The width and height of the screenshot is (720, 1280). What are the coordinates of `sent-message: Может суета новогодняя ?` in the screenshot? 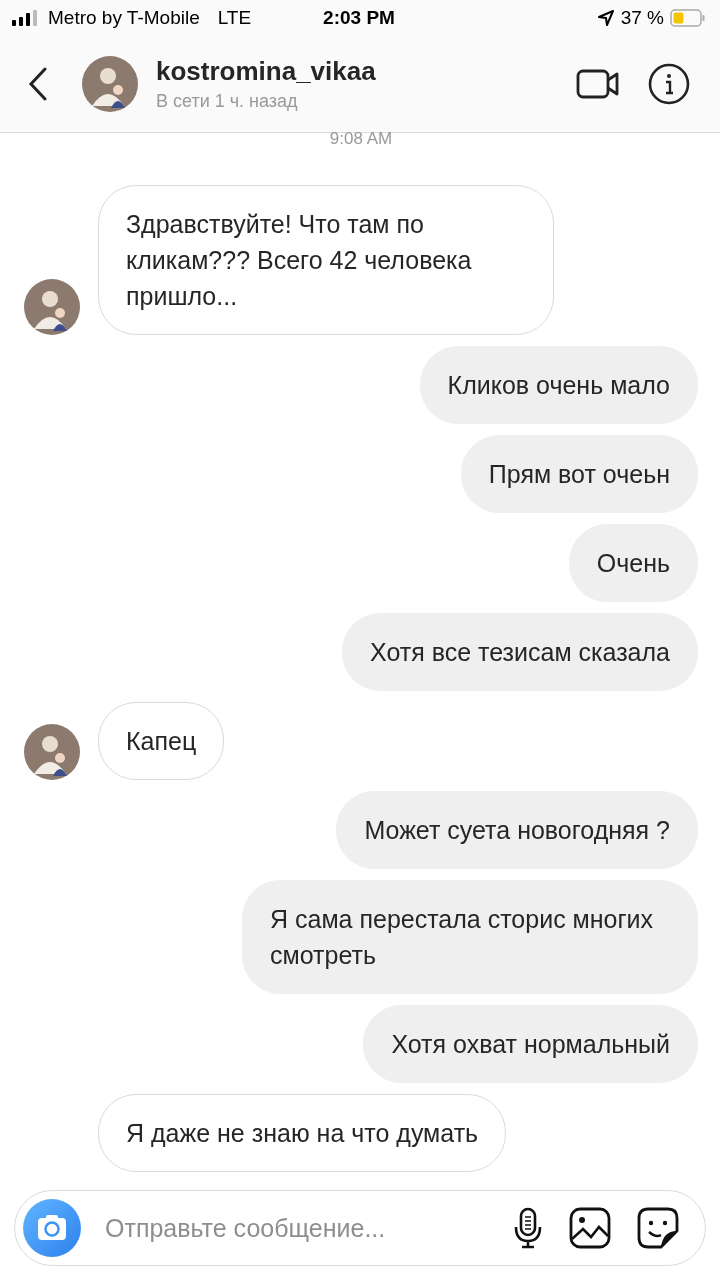 It's located at (517, 830).